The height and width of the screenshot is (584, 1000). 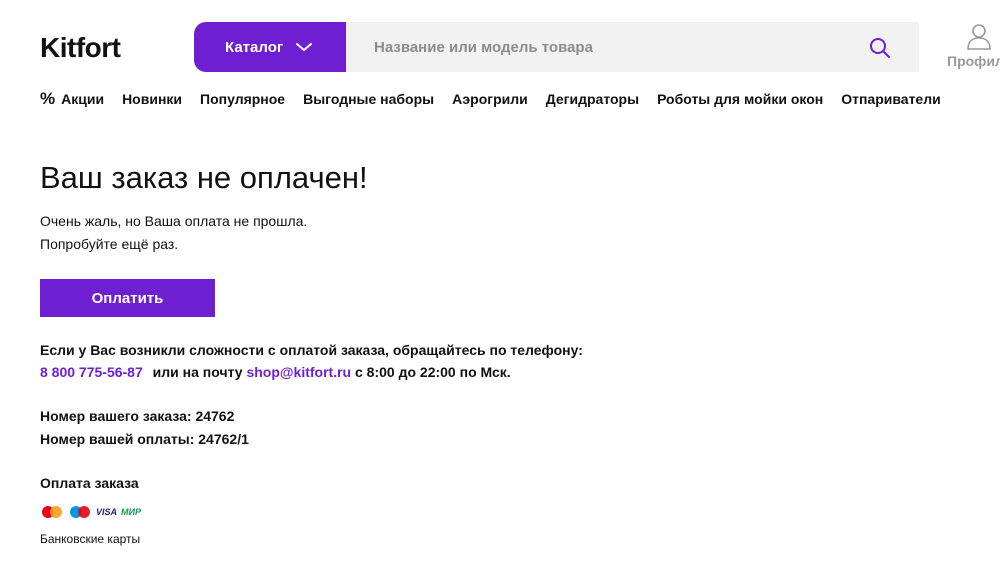 I want to click on profile-label: Профиль, so click(x=973, y=61).